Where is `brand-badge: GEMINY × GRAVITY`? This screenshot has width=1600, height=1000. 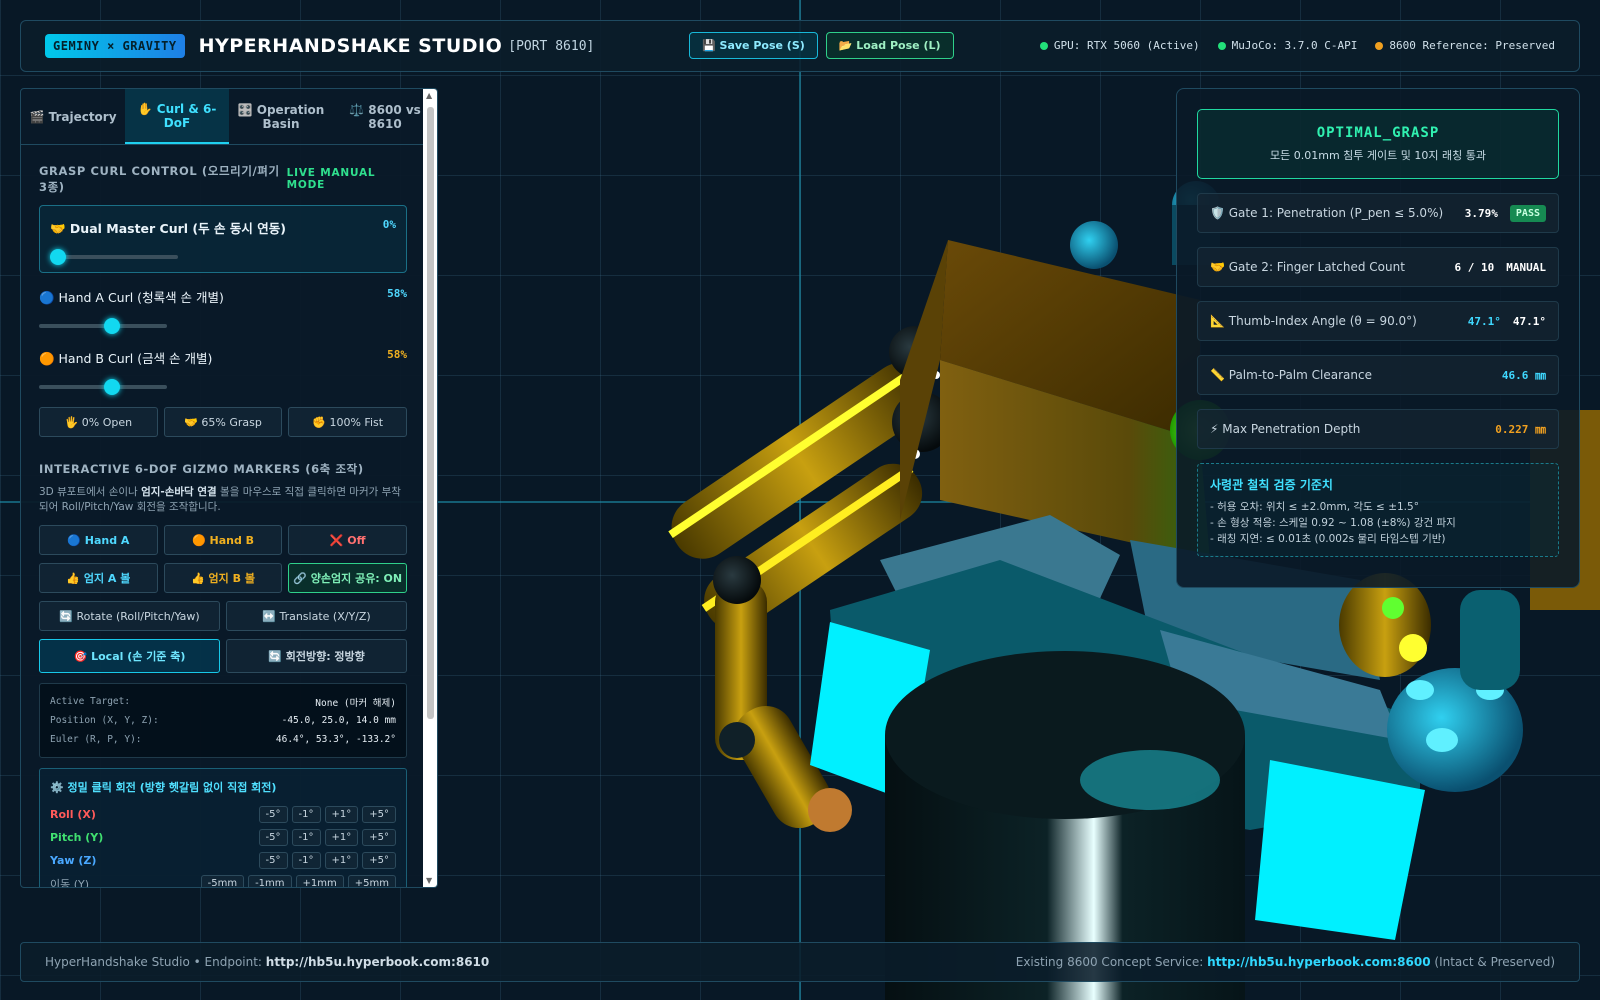 brand-badge: GEMINY × GRAVITY is located at coordinates (115, 46).